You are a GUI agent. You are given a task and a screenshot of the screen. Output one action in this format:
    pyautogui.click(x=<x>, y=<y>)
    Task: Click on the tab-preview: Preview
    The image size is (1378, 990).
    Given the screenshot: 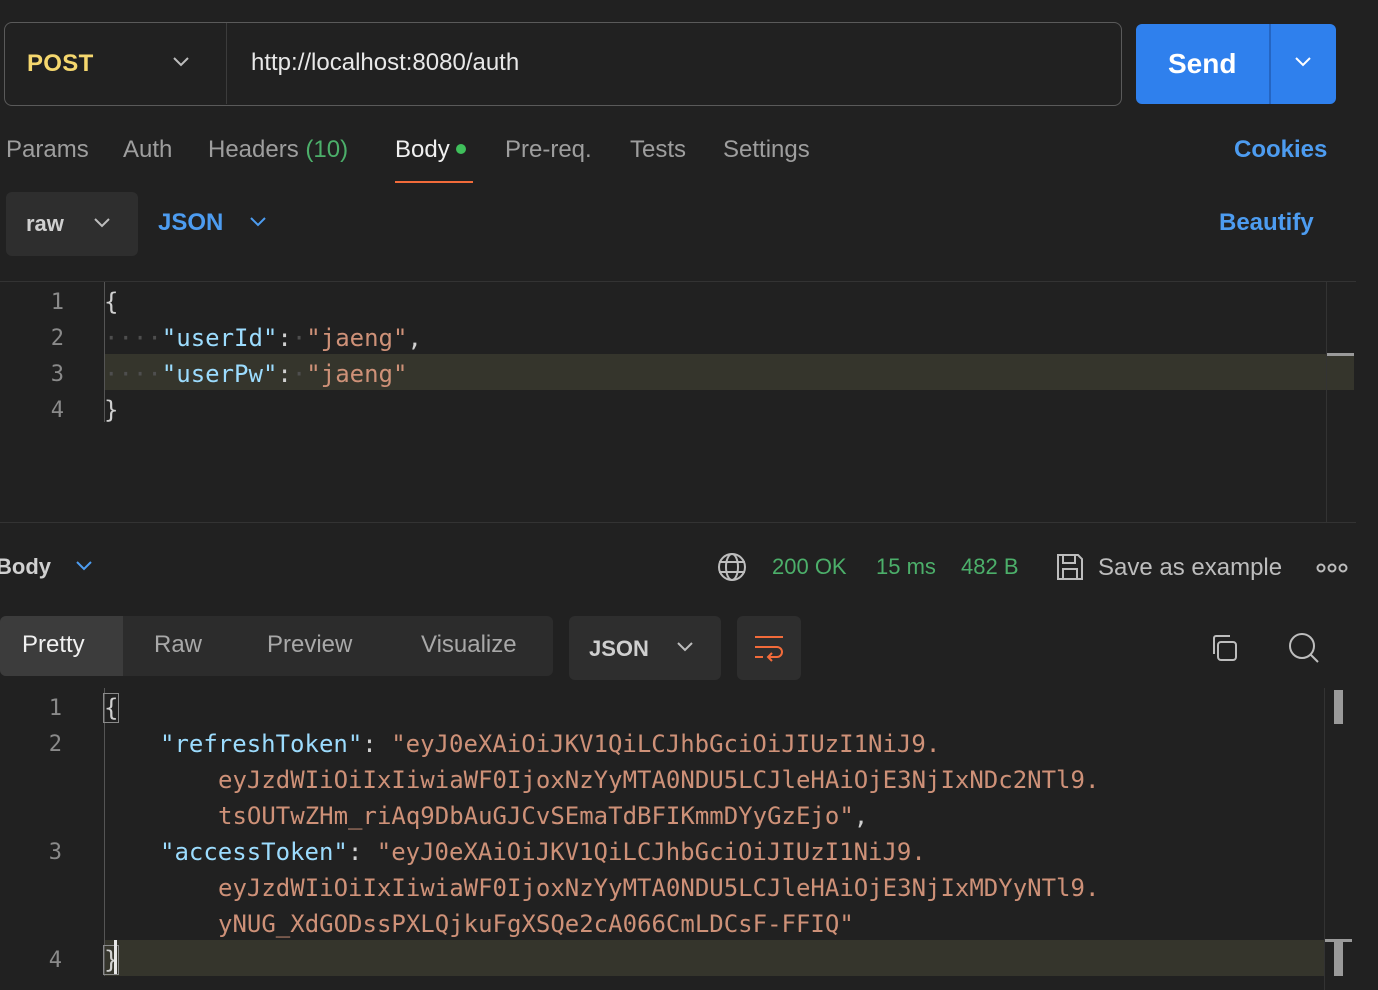 What is the action you would take?
    pyautogui.click(x=309, y=645)
    